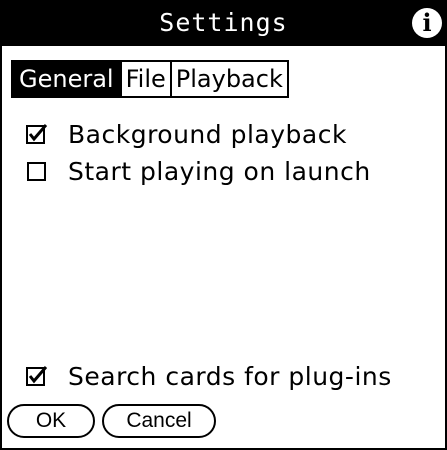  I want to click on option-search-cards-for-plug-ins: Search cards for plug-ins, so click(209, 376).